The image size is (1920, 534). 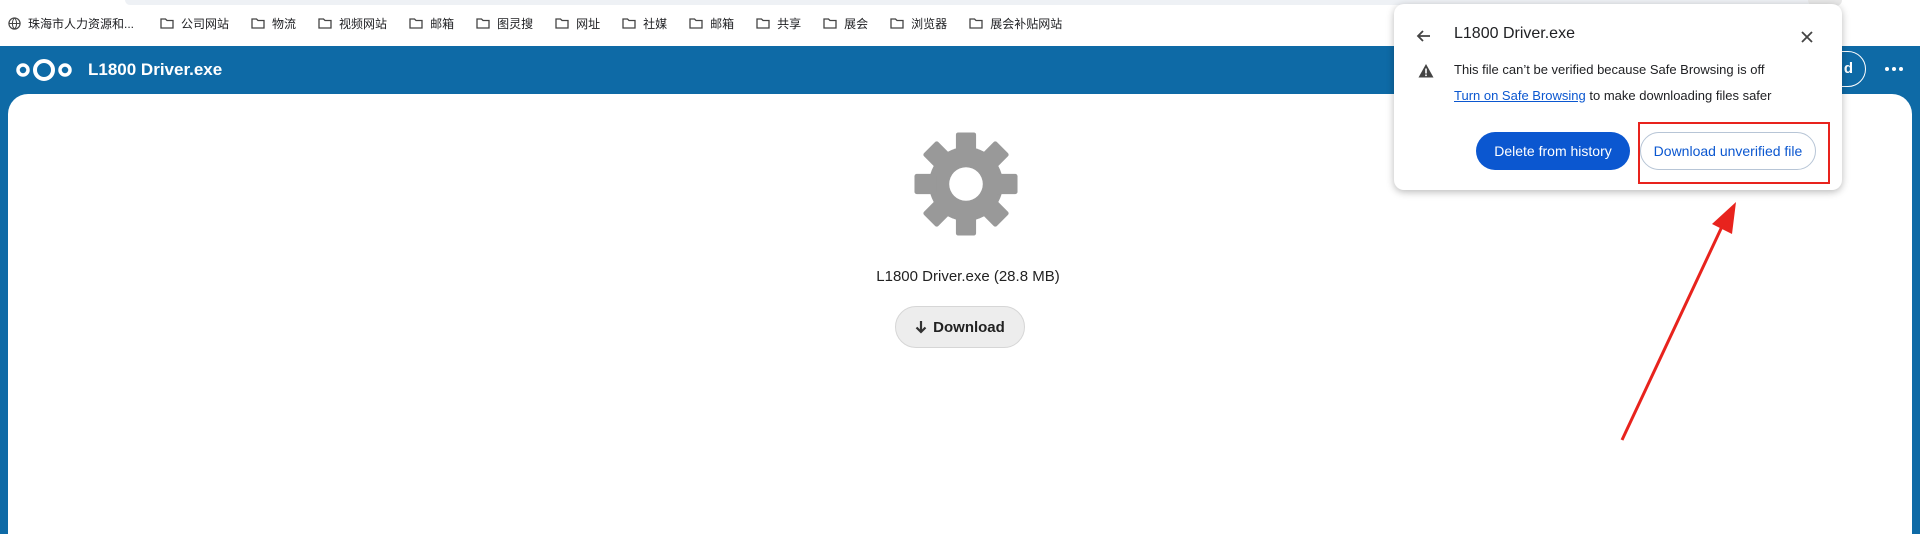 What do you see at coordinates (155, 69) in the screenshot?
I see `page-title: L1800 Driver.exe` at bounding box center [155, 69].